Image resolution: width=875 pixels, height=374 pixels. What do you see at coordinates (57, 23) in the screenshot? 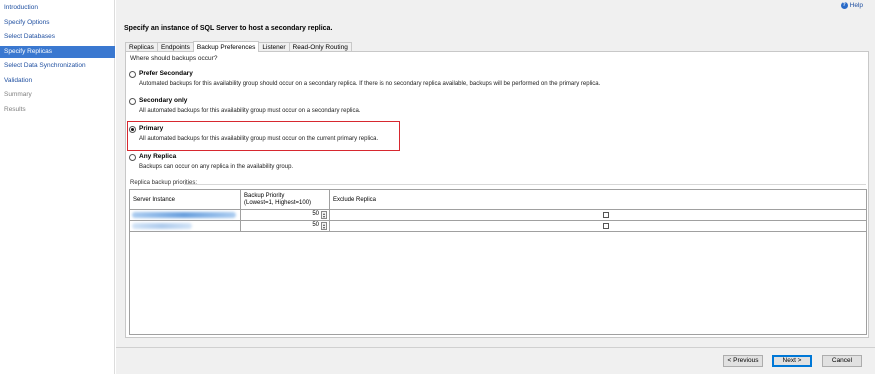
I see `sidebar-item-specify-options: Specify Options` at bounding box center [57, 23].